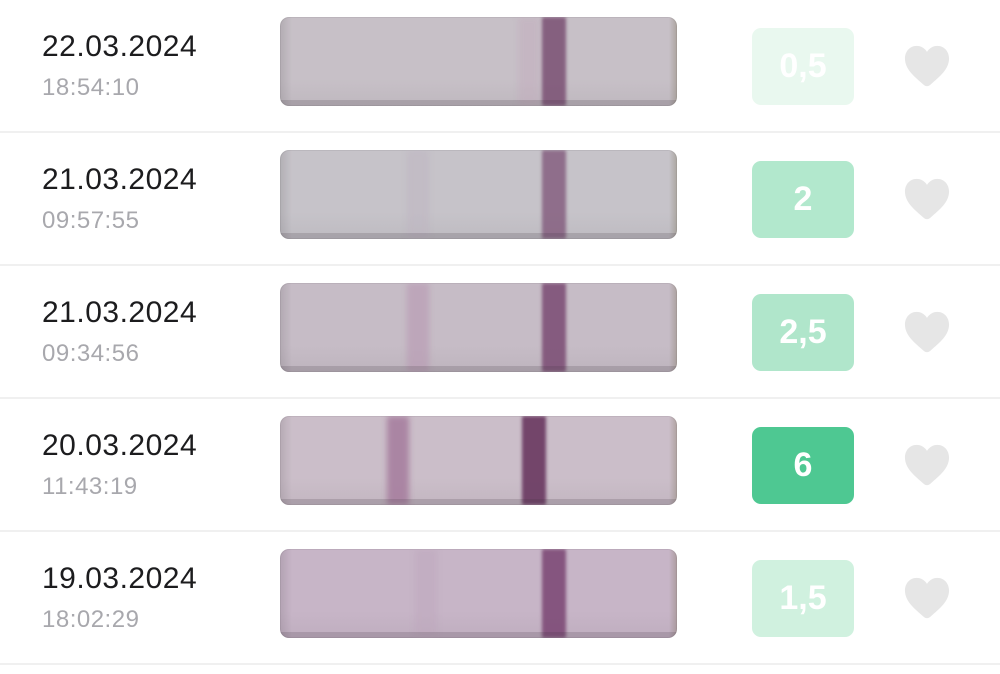  Describe the element at coordinates (803, 598) in the screenshot. I see `result-value-badge: 1,5` at that location.